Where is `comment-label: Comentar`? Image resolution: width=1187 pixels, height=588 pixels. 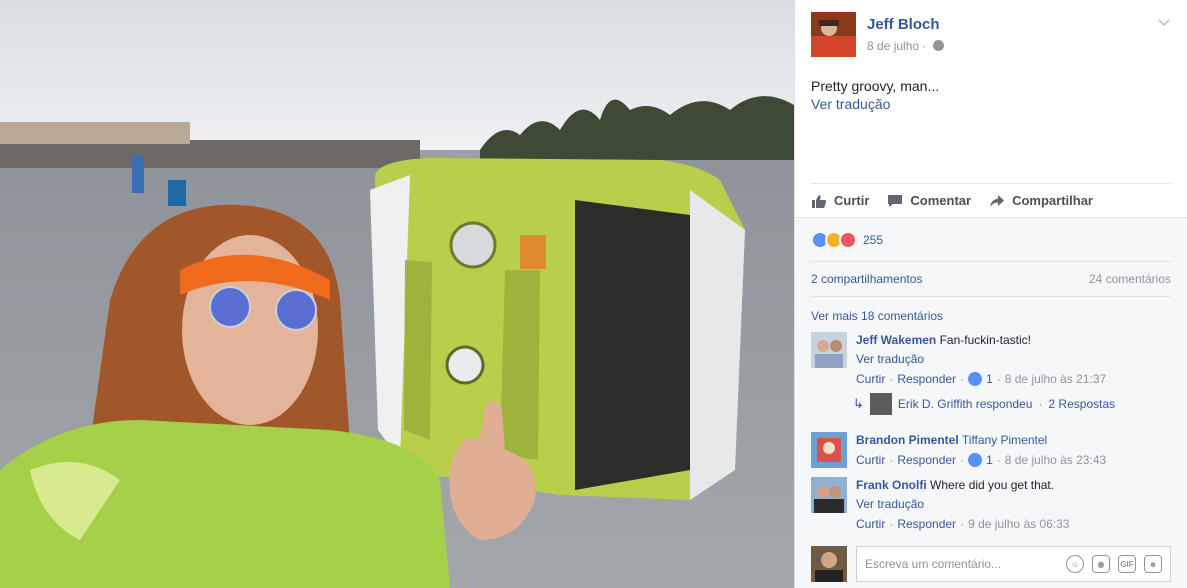 comment-label: Comentar is located at coordinates (941, 200).